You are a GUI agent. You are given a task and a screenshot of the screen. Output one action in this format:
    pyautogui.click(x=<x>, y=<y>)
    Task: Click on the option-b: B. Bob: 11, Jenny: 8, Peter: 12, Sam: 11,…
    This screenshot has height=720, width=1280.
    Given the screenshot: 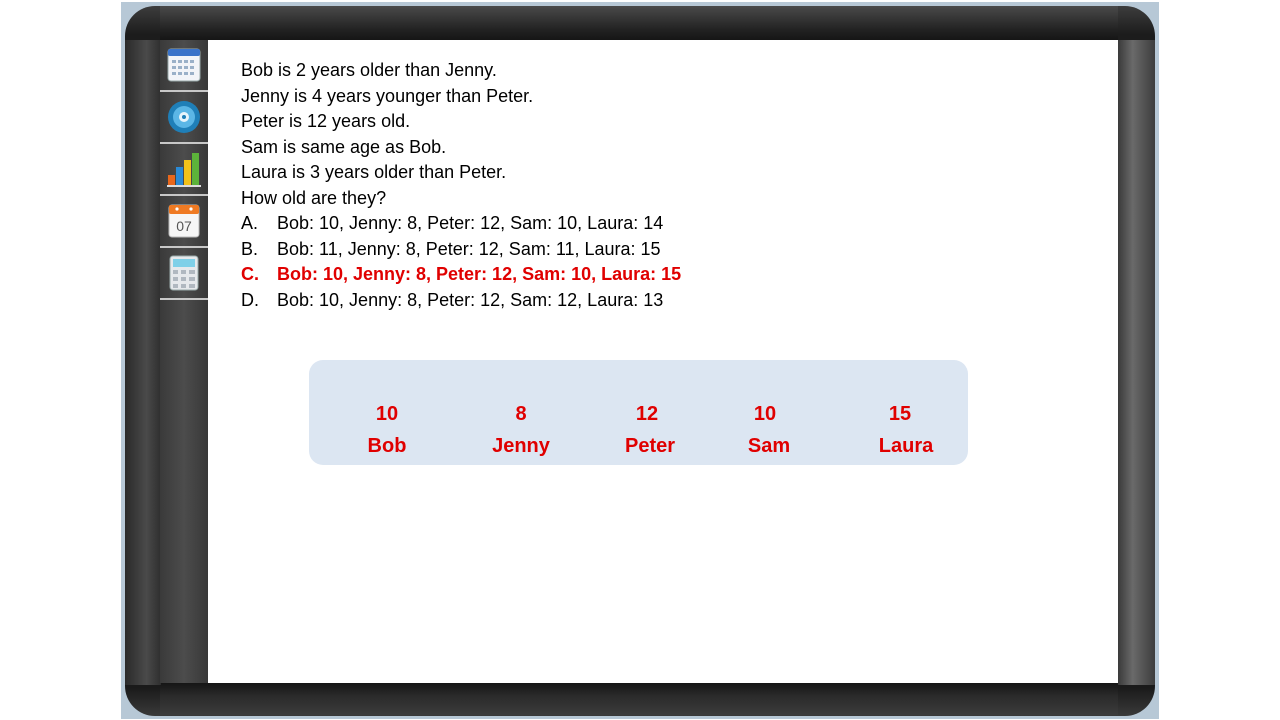 What is the action you would take?
    pyautogui.click(x=461, y=250)
    